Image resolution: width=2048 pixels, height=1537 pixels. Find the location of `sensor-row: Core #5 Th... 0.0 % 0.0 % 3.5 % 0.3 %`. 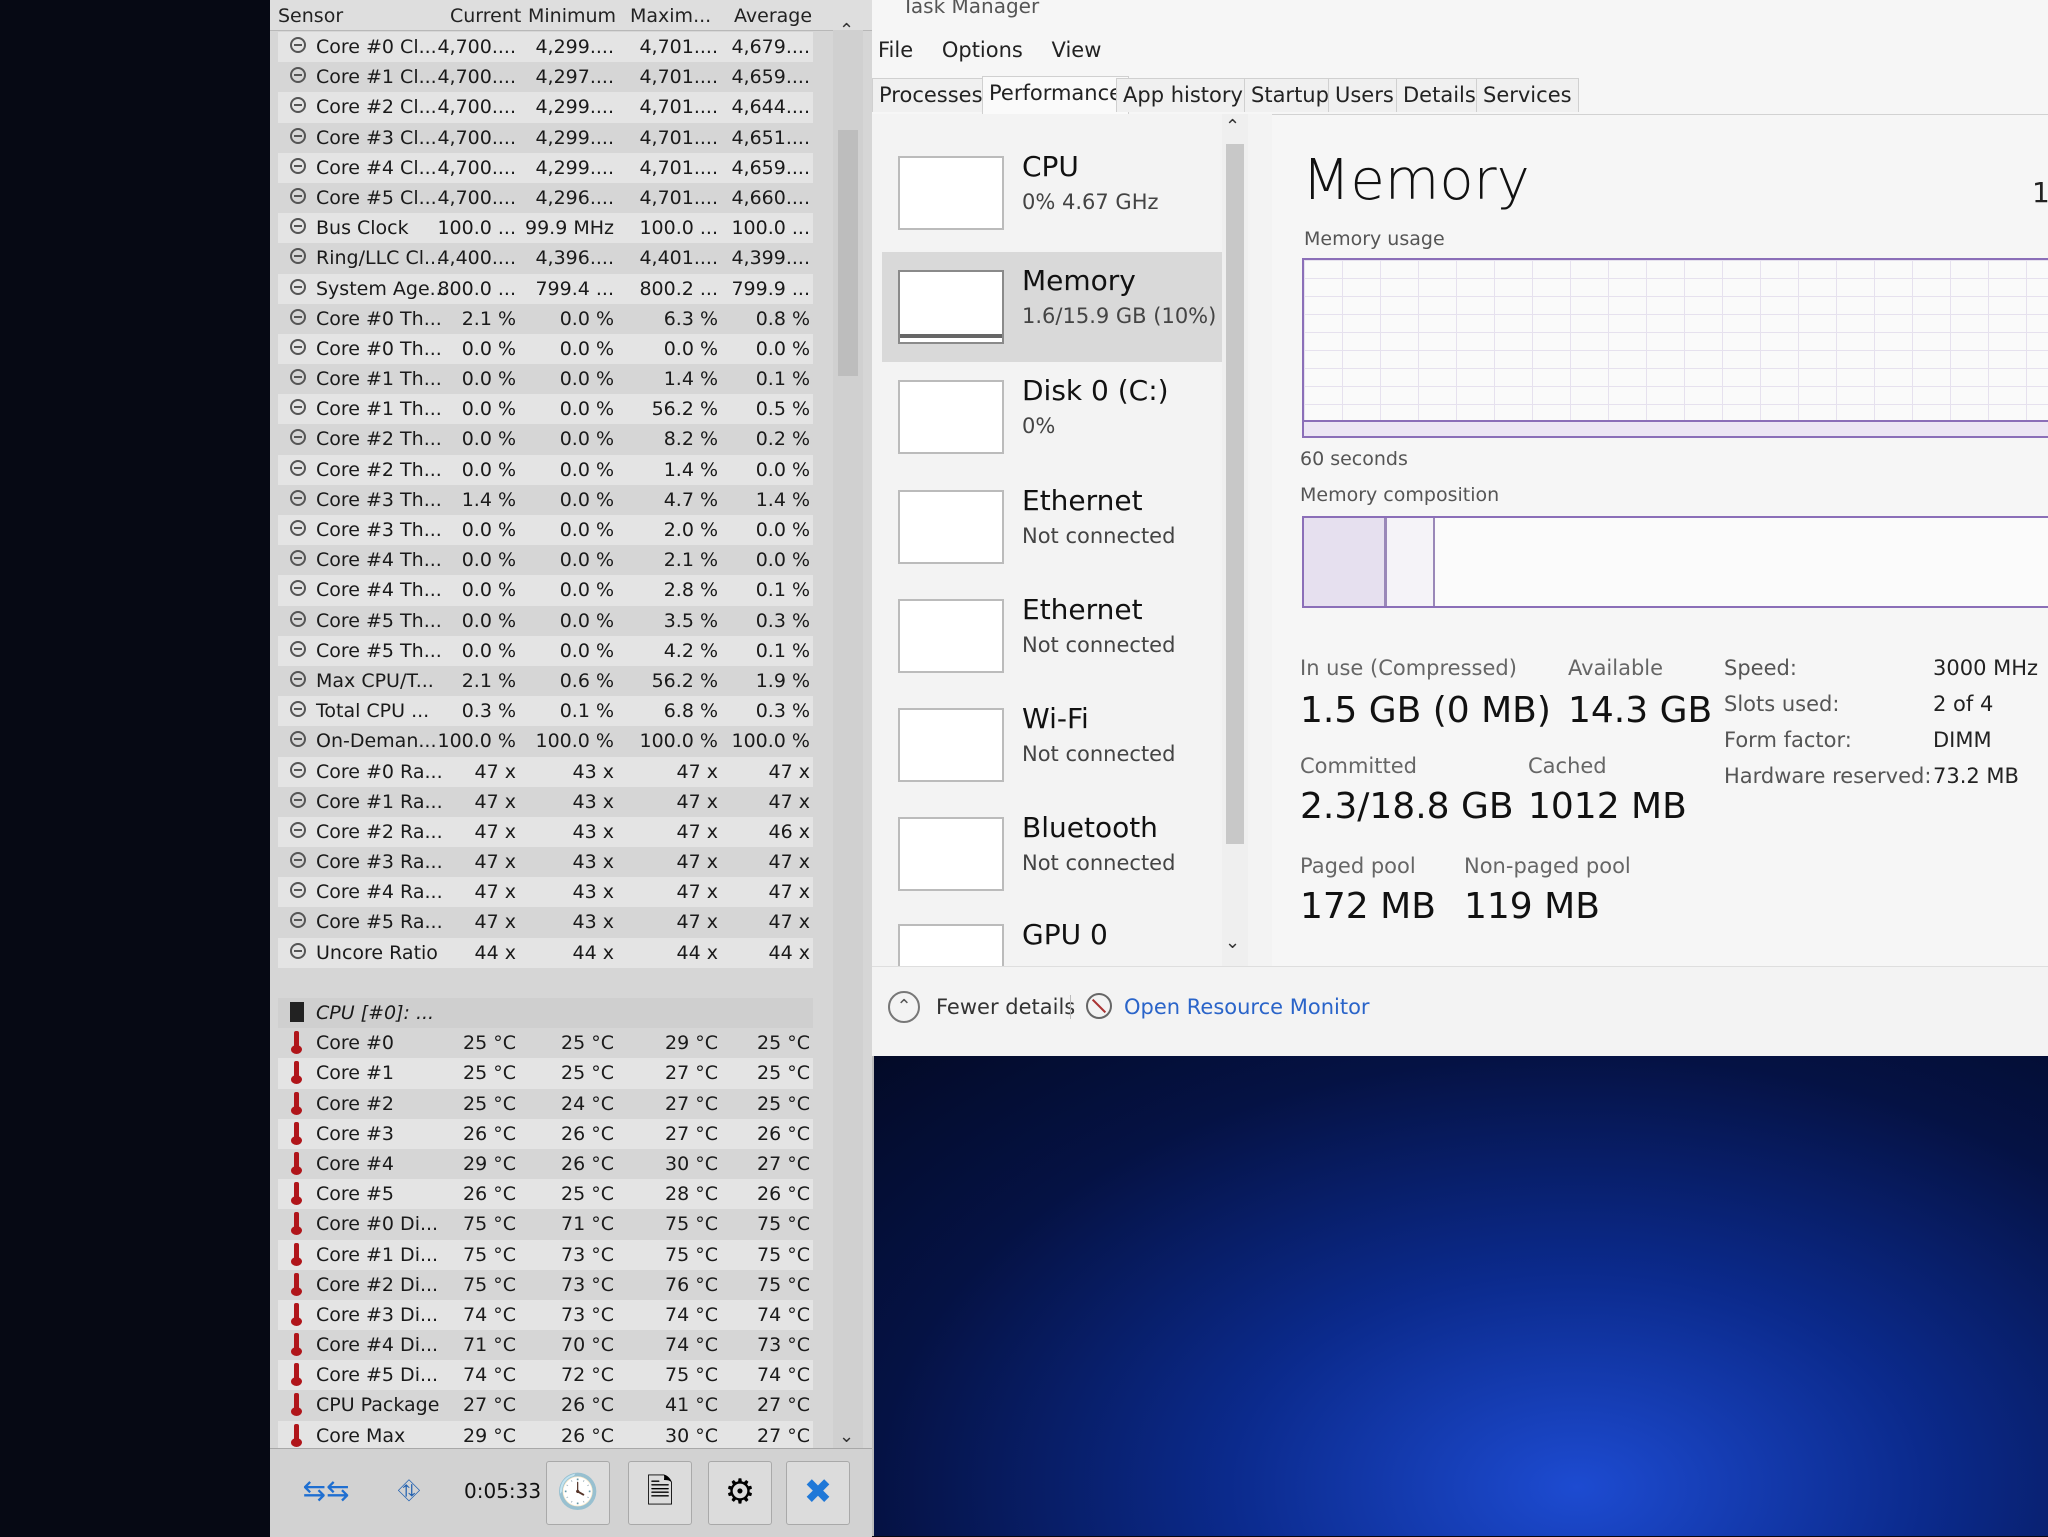

sensor-row: Core #5 Th... 0.0 % 0.0 % 3.5 % 0.3 % is located at coordinates (545, 621).